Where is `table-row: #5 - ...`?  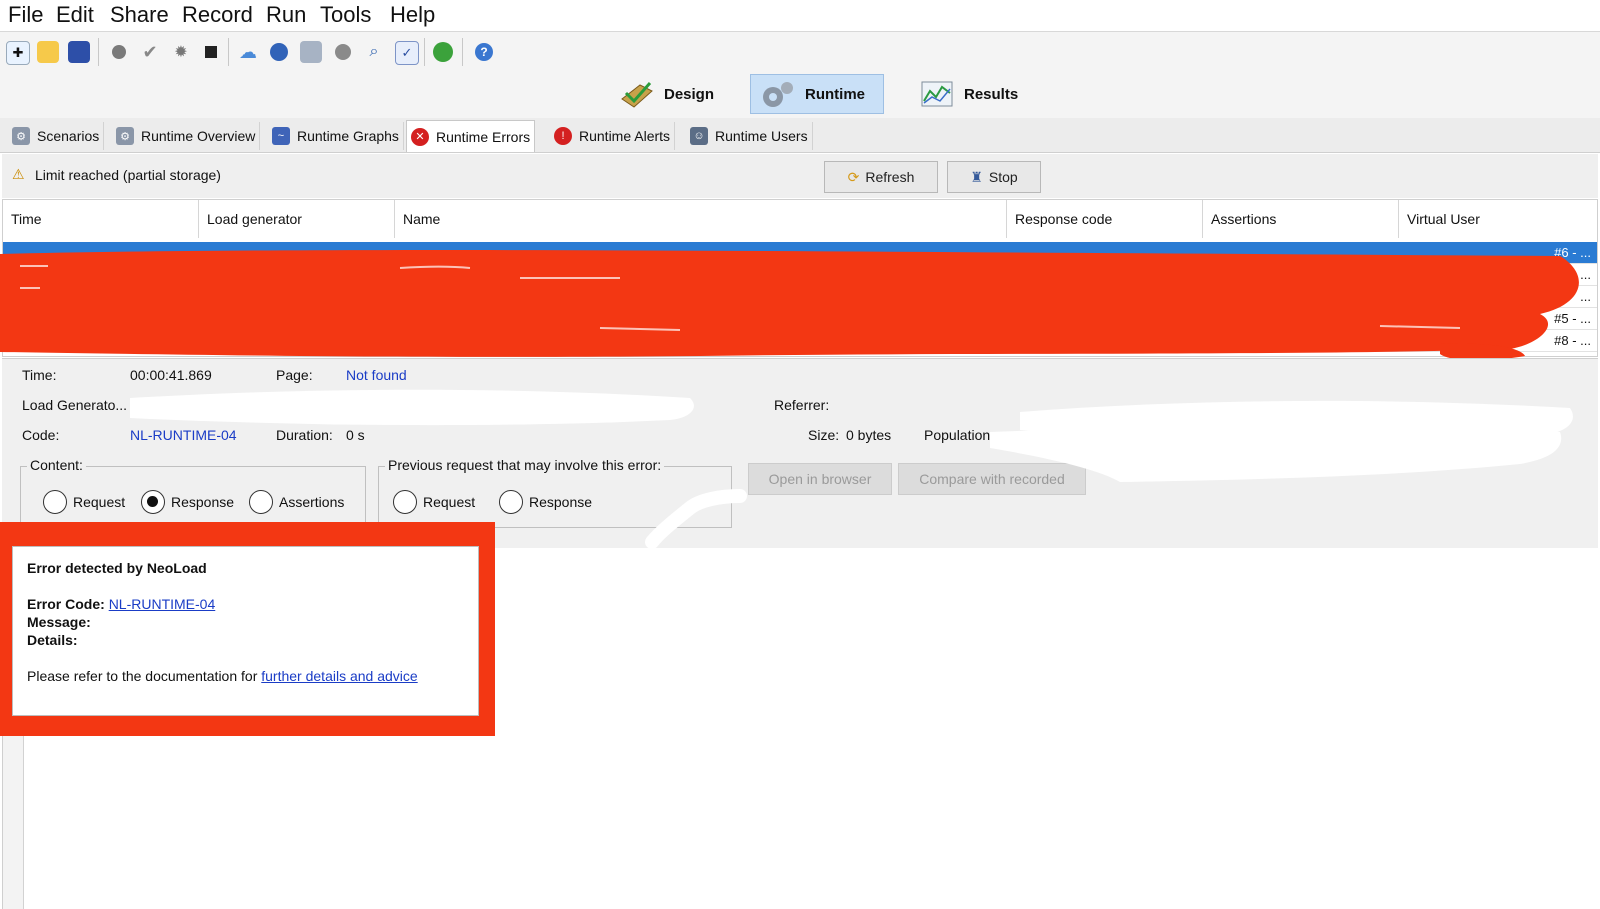
table-row: #5 - ... is located at coordinates (800, 319).